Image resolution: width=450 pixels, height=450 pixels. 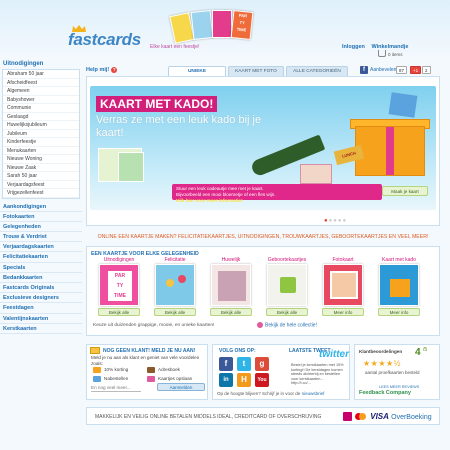 I want to click on youtube-icon: You, so click(x=262, y=380).